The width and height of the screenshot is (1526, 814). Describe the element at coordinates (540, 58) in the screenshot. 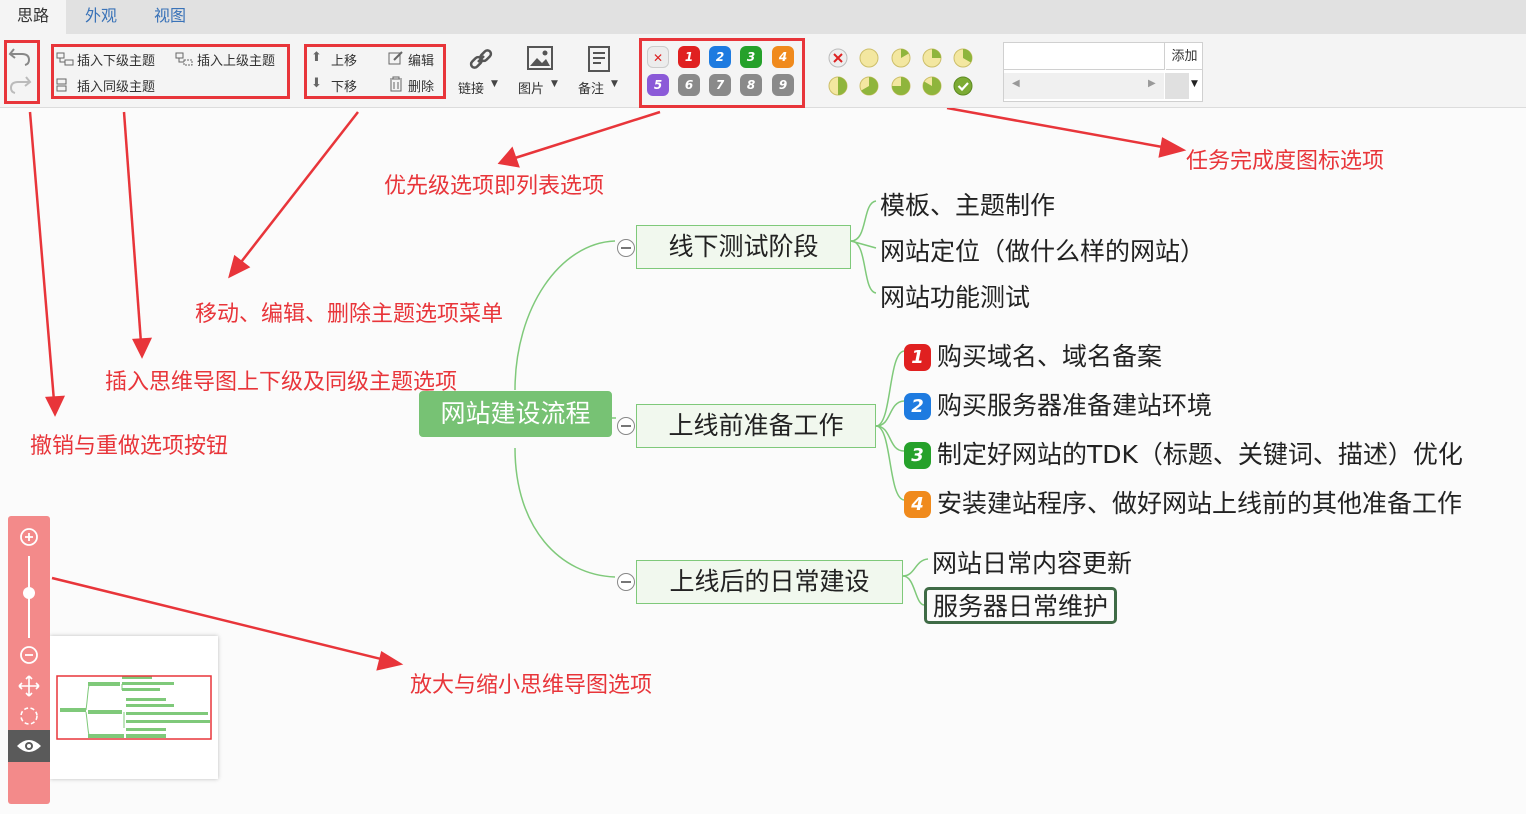

I see `image-icon` at that location.